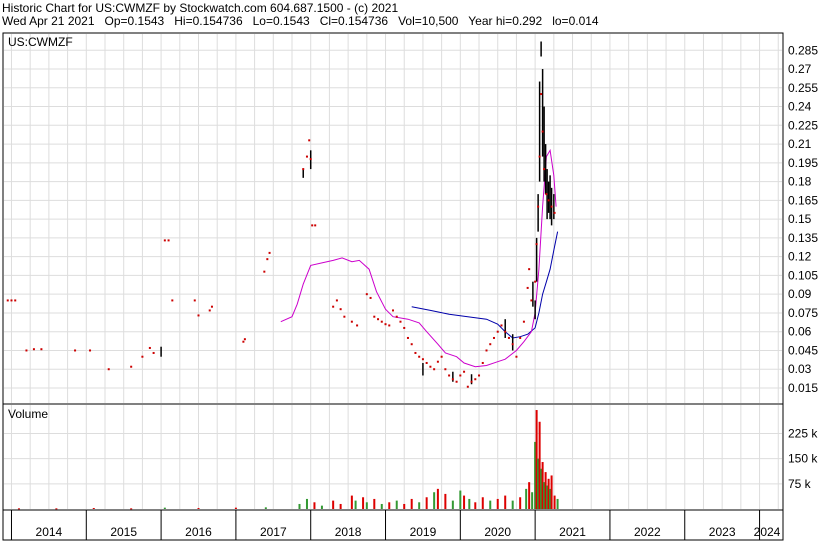  I want to click on price-tick-label: 0.225, so click(803, 125).